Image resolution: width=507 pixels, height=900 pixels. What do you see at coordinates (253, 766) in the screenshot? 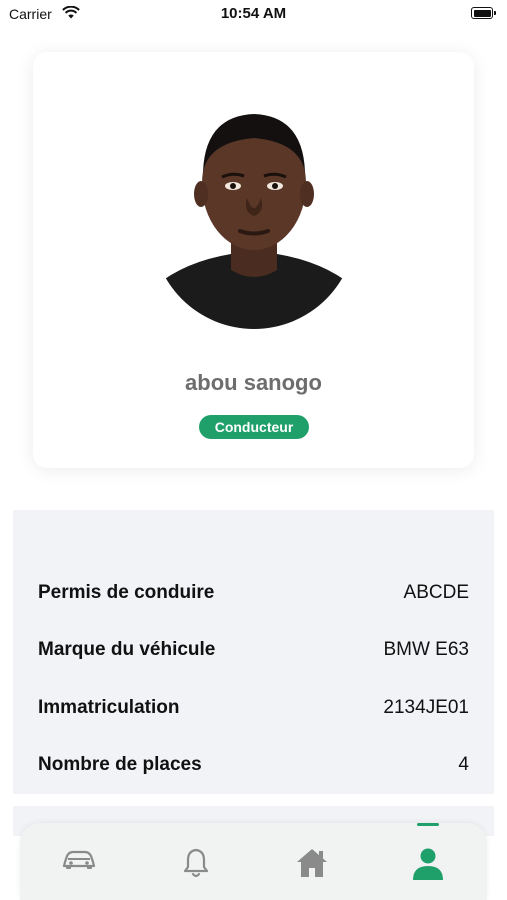
I see `detail-row-seats: Nombre de places 4` at bounding box center [253, 766].